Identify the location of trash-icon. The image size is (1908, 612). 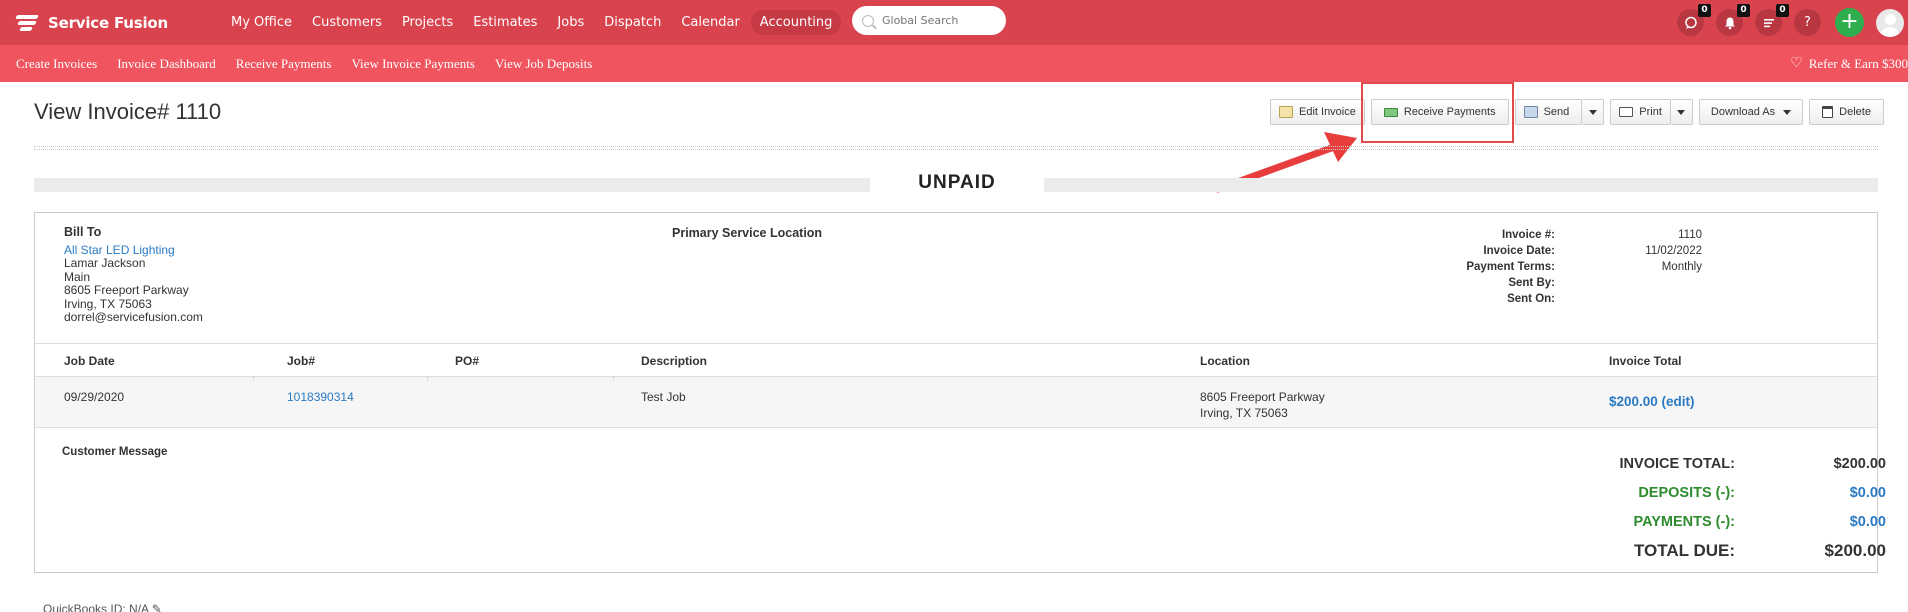
(1828, 112).